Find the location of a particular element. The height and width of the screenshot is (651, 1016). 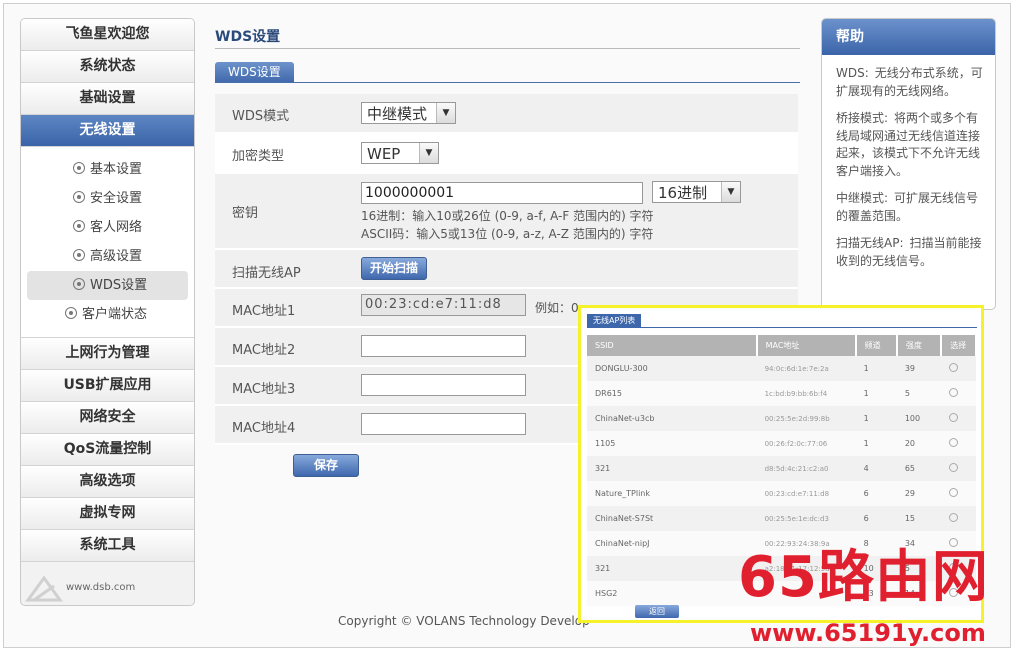

mac4-input is located at coordinates (443, 424).